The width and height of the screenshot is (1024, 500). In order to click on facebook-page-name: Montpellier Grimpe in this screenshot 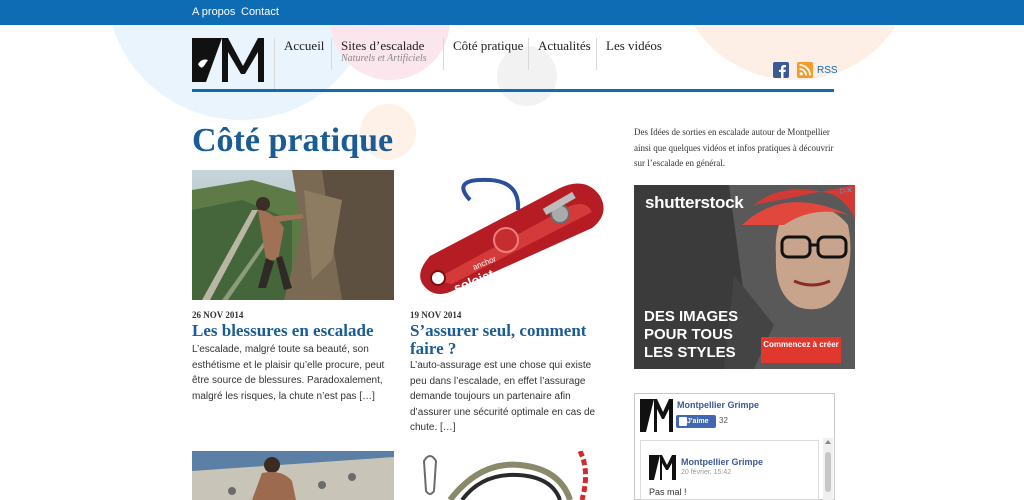, I will do `click(718, 405)`.